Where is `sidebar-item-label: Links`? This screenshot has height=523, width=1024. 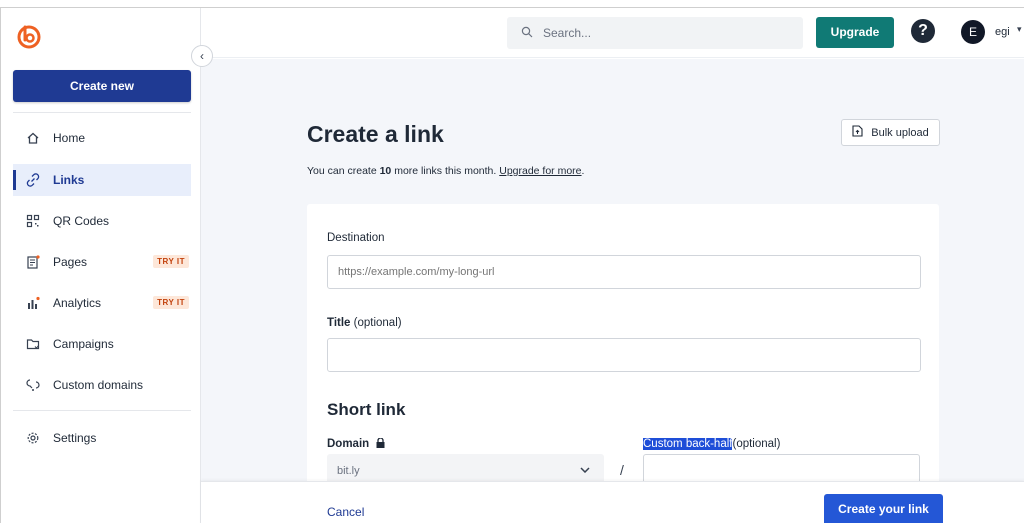 sidebar-item-label: Links is located at coordinates (69, 180).